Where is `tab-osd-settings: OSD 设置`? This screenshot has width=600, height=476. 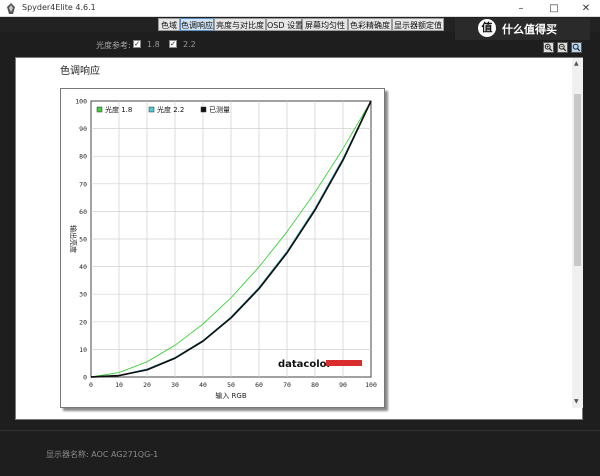
tab-osd-settings: OSD 设置 is located at coordinates (284, 24).